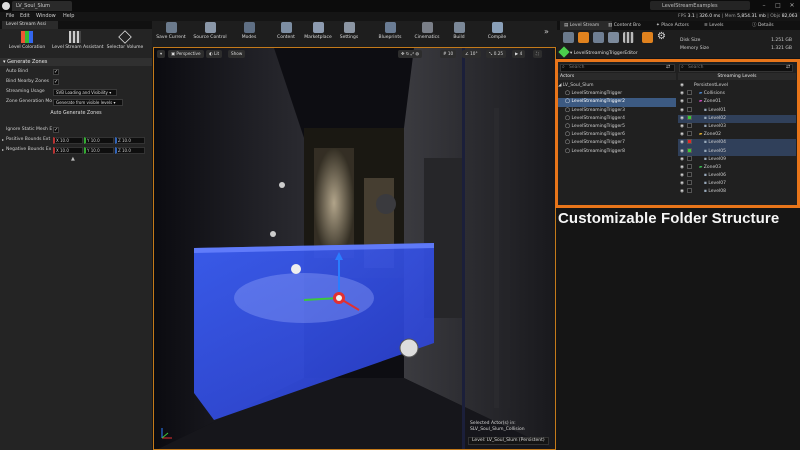 This screenshot has height=450, width=800. Describe the element at coordinates (30, 25) in the screenshot. I see `tab-level-stream-assistant: Level Stream Assi` at that location.